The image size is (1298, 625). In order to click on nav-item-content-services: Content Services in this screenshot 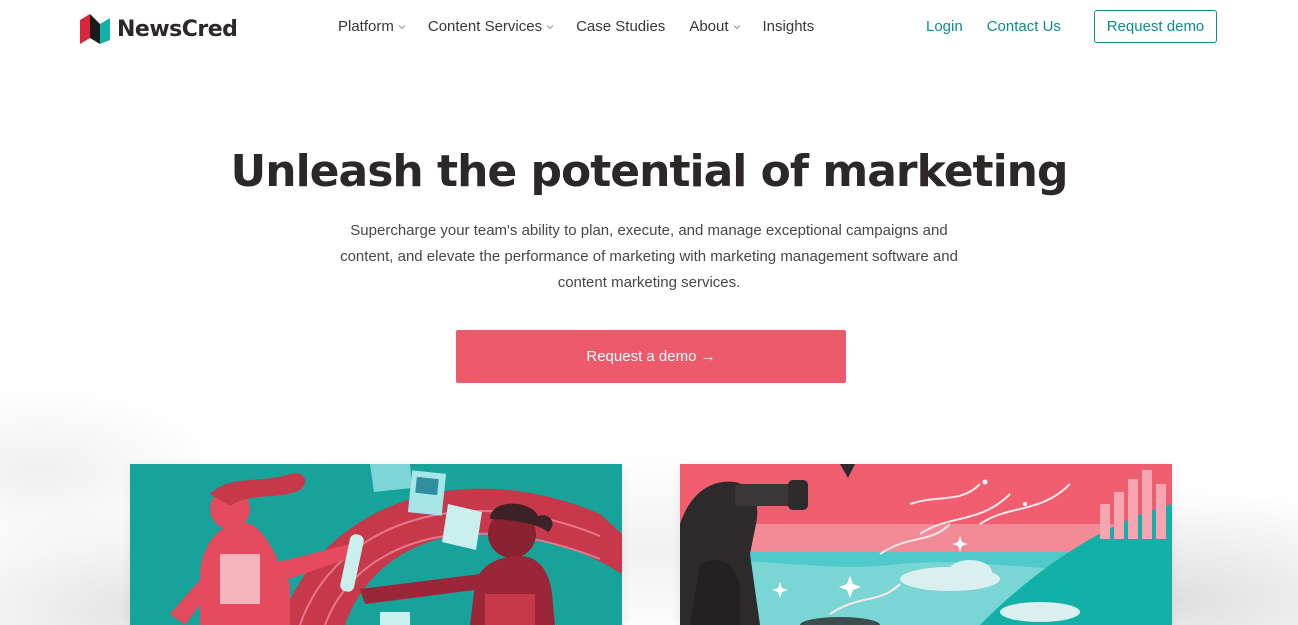, I will do `click(491, 26)`.